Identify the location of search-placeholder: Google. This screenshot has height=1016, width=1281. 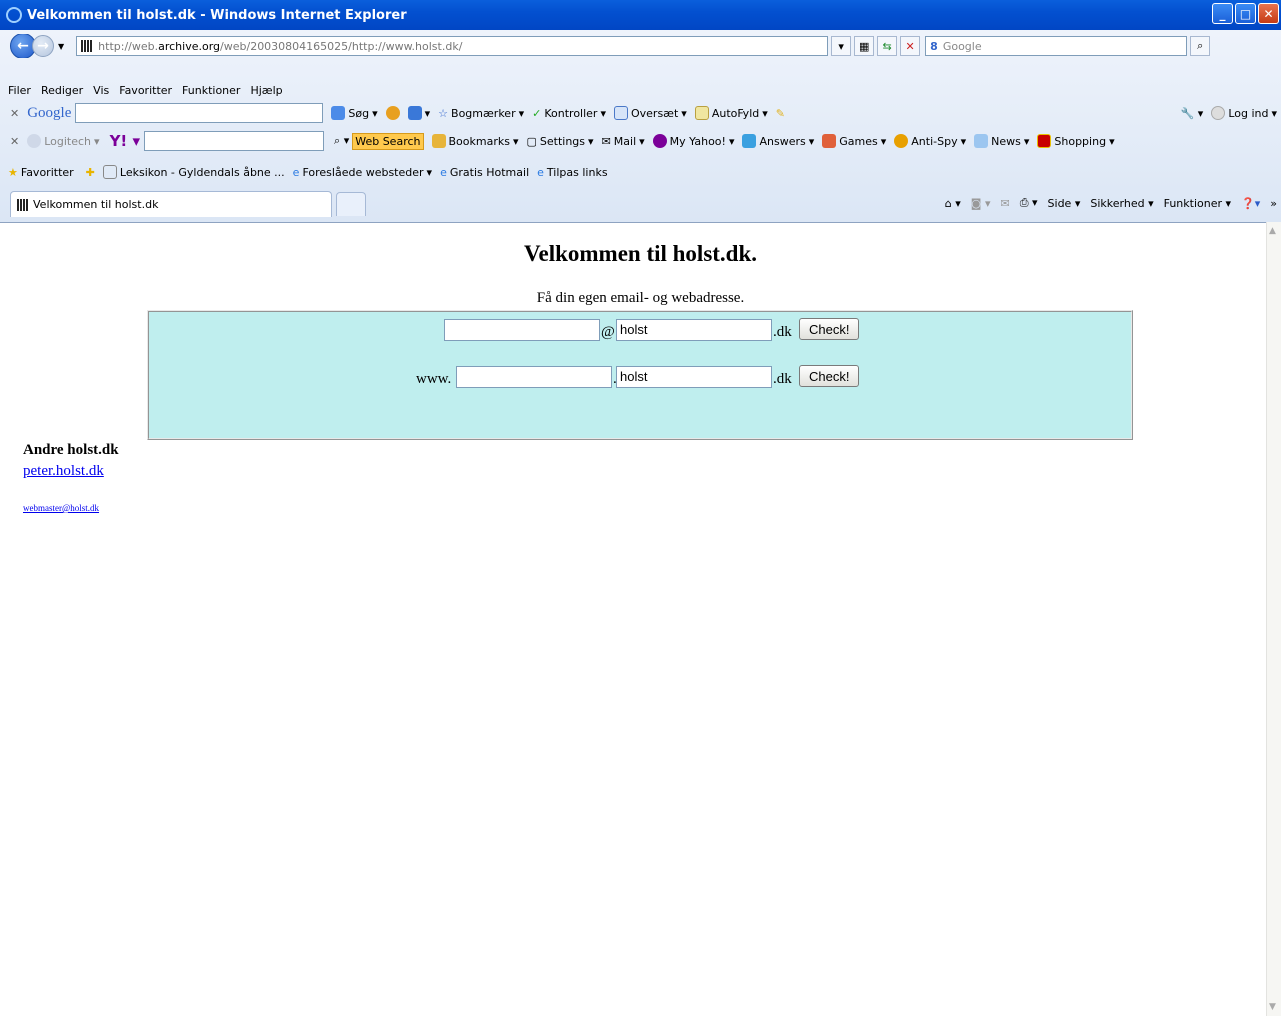
(962, 46).